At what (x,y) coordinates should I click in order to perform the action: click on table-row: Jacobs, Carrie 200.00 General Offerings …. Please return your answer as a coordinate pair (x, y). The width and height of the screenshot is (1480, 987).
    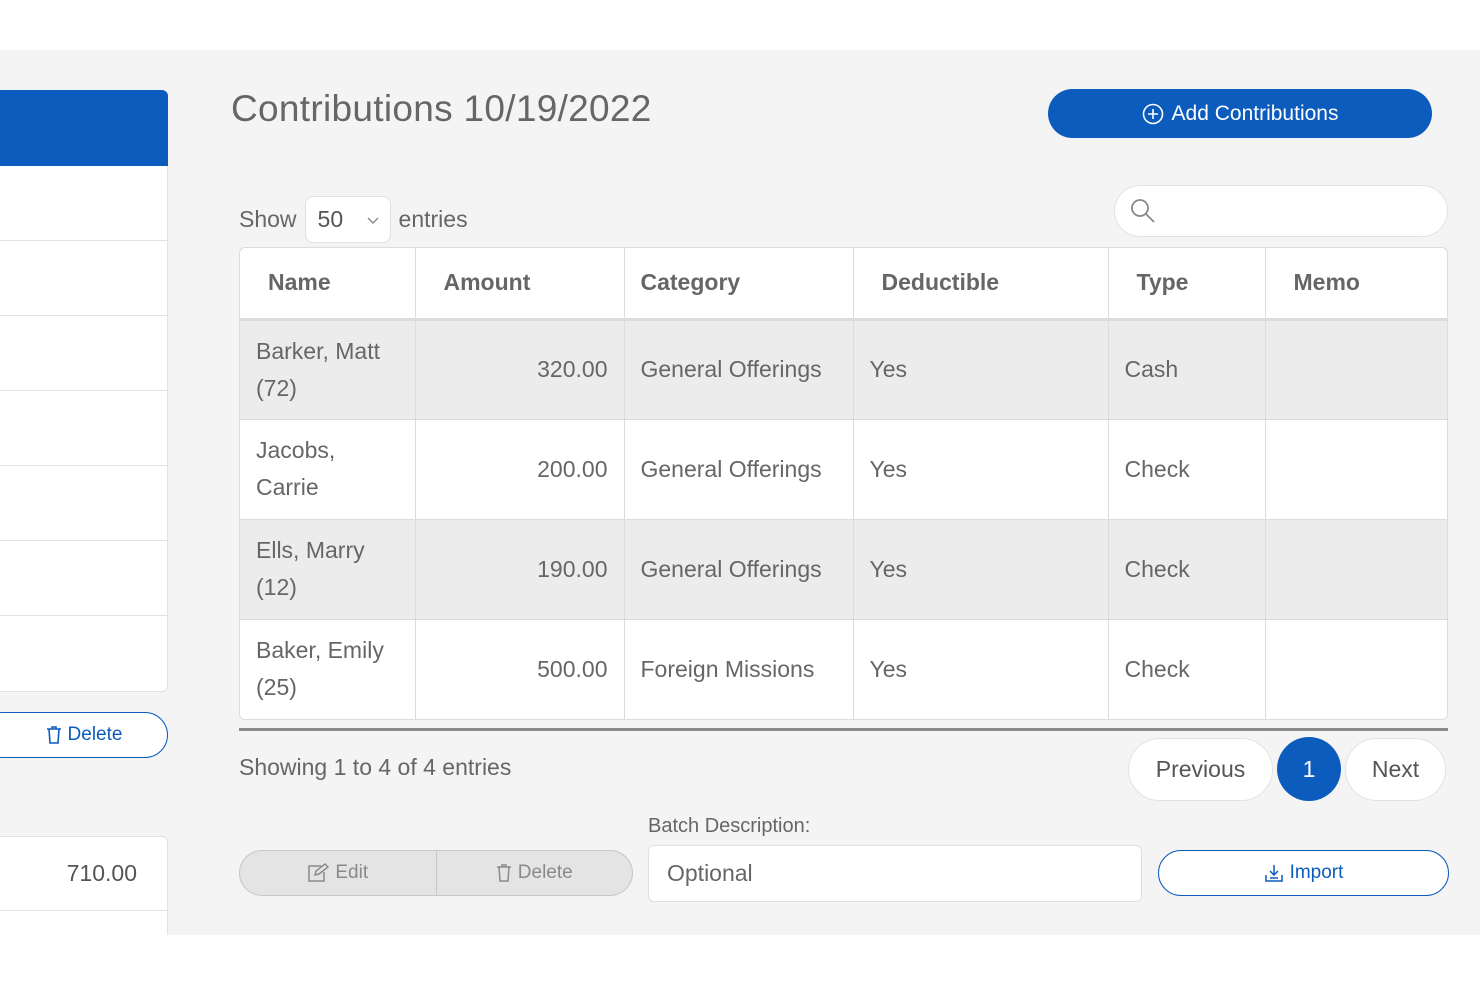
    Looking at the image, I should click on (843, 469).